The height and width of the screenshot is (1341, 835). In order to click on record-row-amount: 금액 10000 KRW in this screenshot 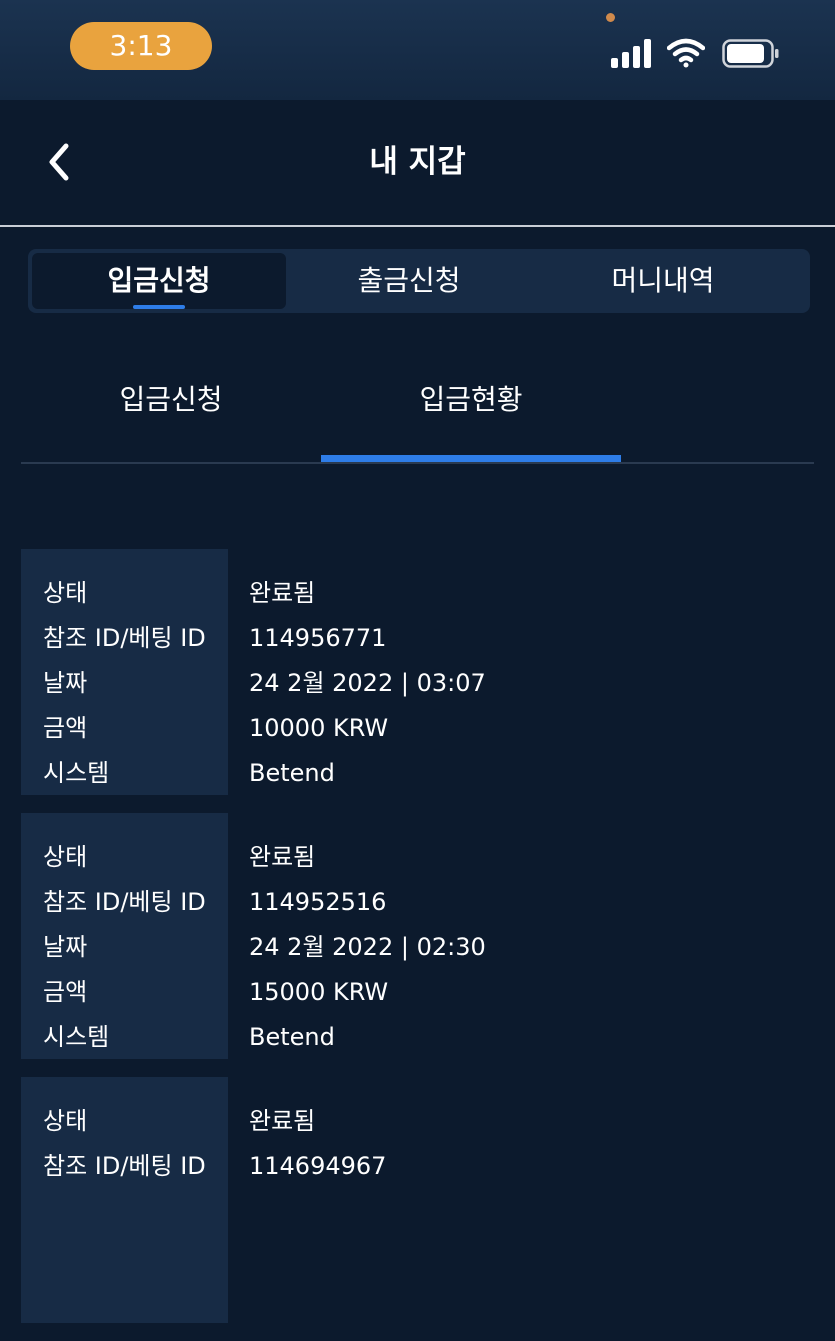, I will do `click(417, 728)`.